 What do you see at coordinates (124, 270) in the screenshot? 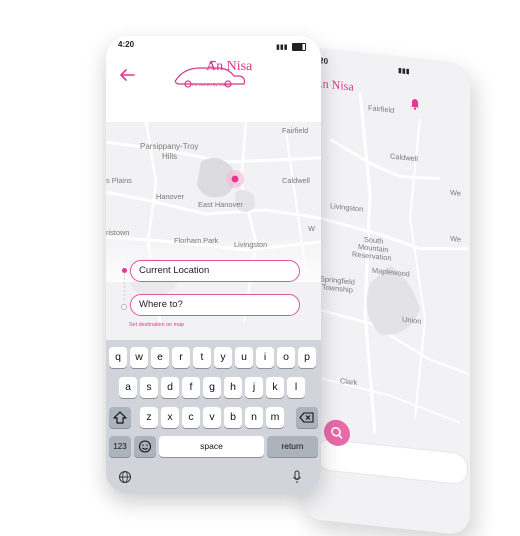
I see `origin-dot-icon` at bounding box center [124, 270].